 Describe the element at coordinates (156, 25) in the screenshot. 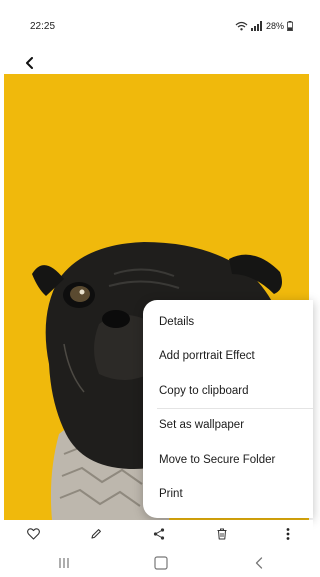

I see `status-bar: 22:25 28%` at that location.